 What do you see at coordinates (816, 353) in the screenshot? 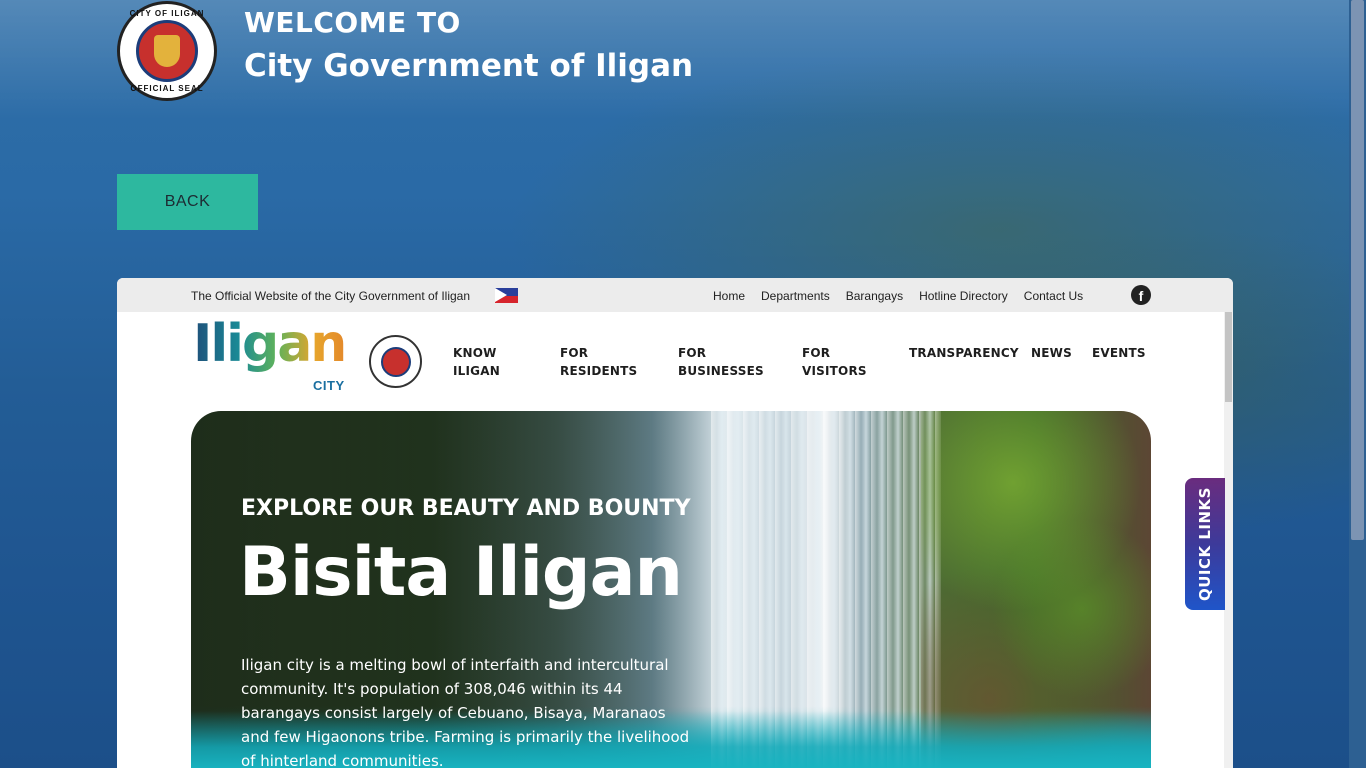
I see `nav-visitors-line1: FOR` at bounding box center [816, 353].